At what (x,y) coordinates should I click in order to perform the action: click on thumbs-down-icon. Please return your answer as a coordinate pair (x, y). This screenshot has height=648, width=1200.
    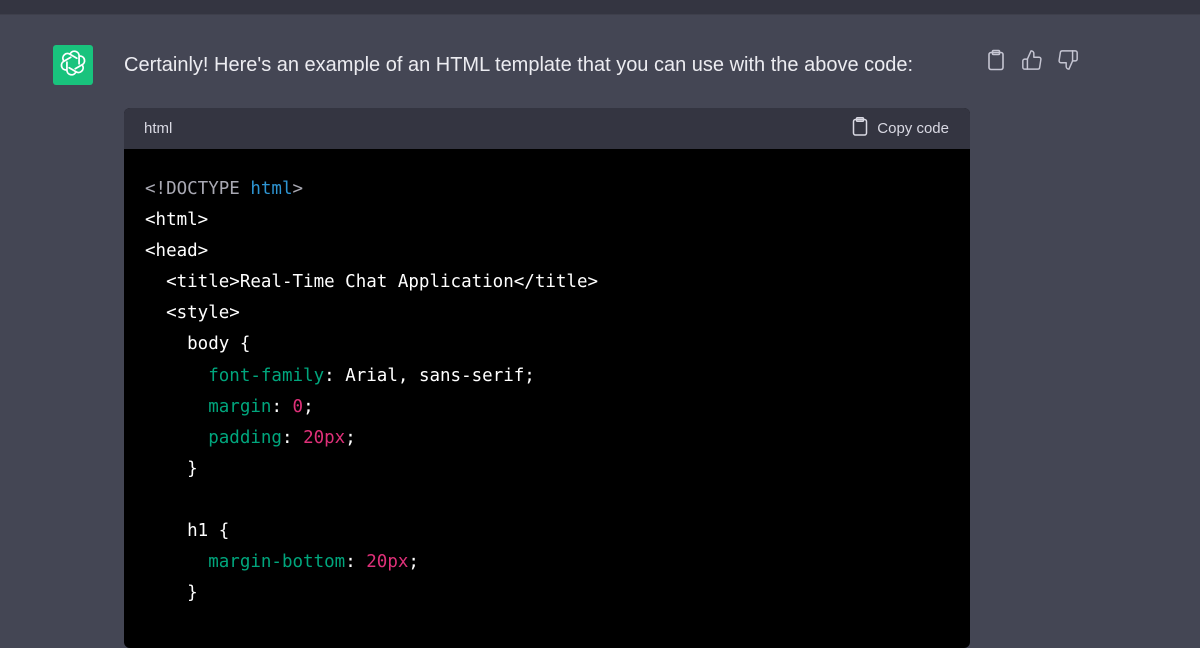
    Looking at the image, I should click on (1068, 62).